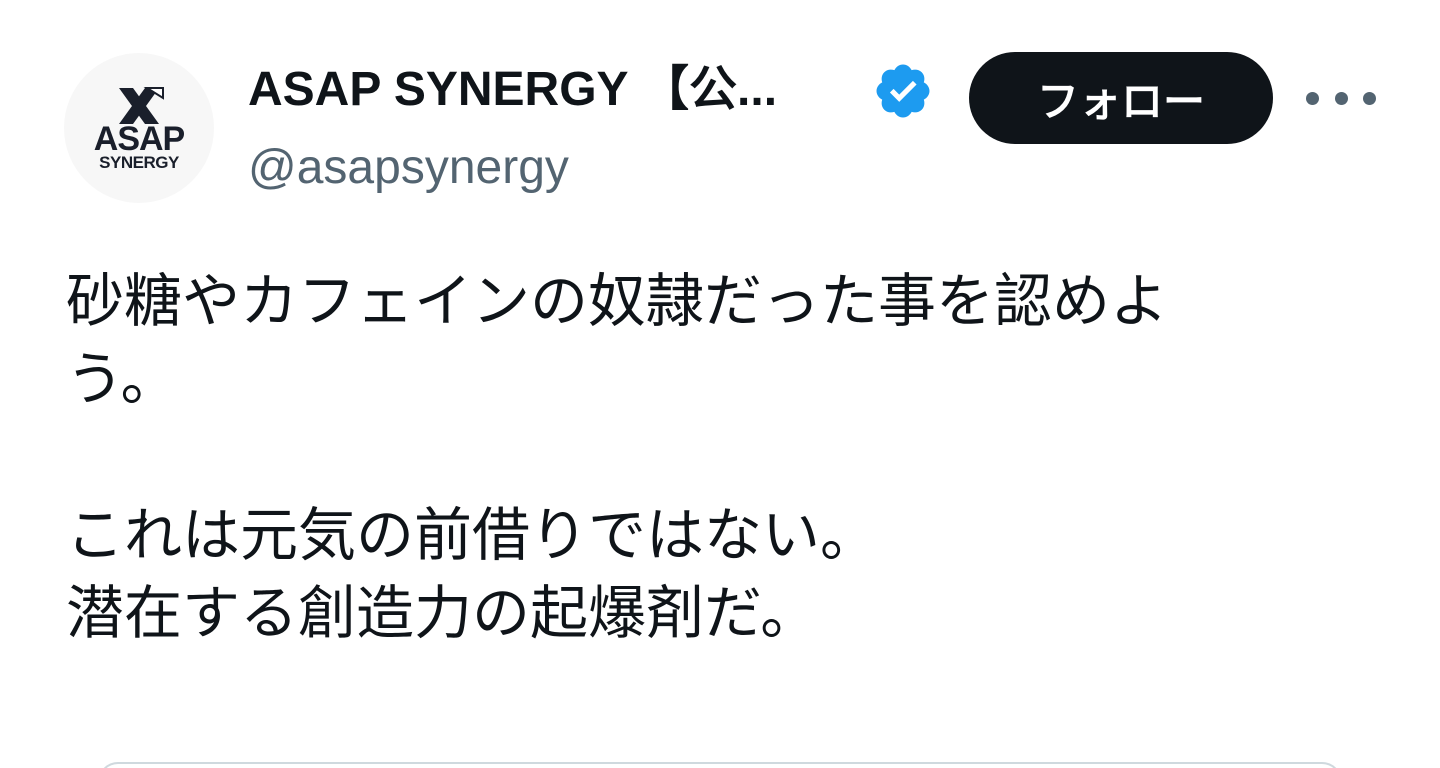 This screenshot has height=768, width=1440. Describe the element at coordinates (903, 91) in the screenshot. I see `verified-badge-icon` at that location.